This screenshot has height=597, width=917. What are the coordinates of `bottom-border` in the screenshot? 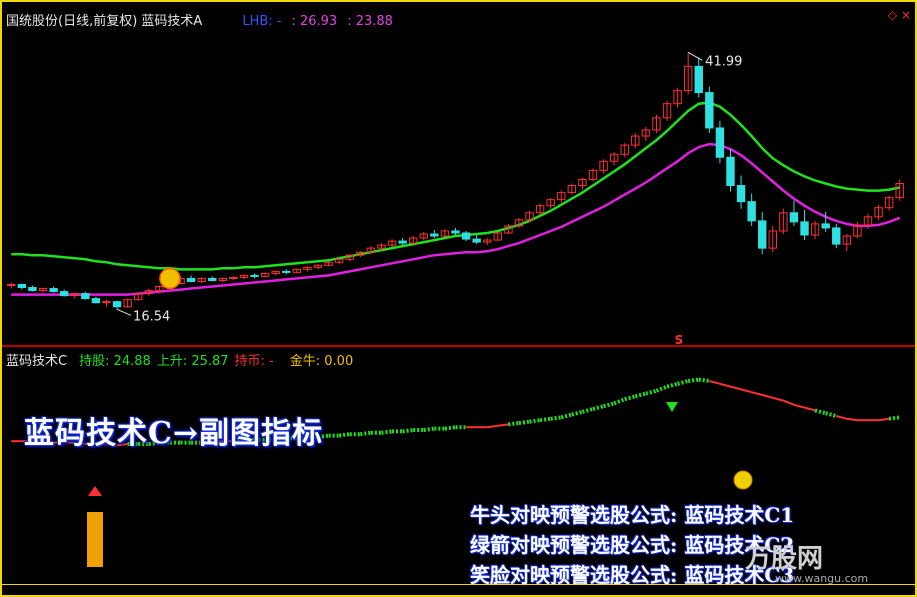 It's located at (458, 584).